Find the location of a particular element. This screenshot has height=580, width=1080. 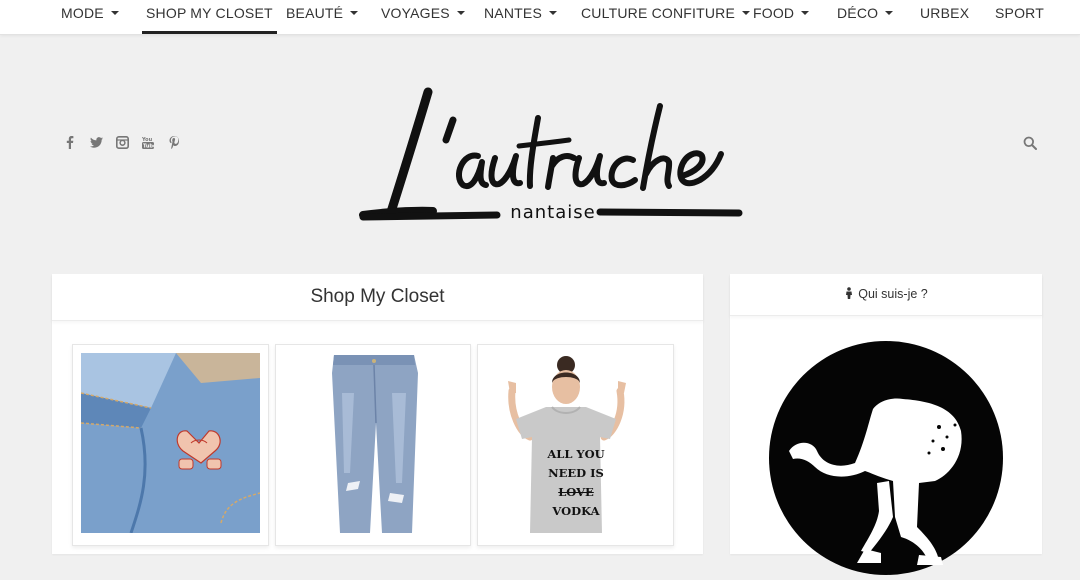

tshirt-line-4: VODKA is located at coordinates (576, 511).